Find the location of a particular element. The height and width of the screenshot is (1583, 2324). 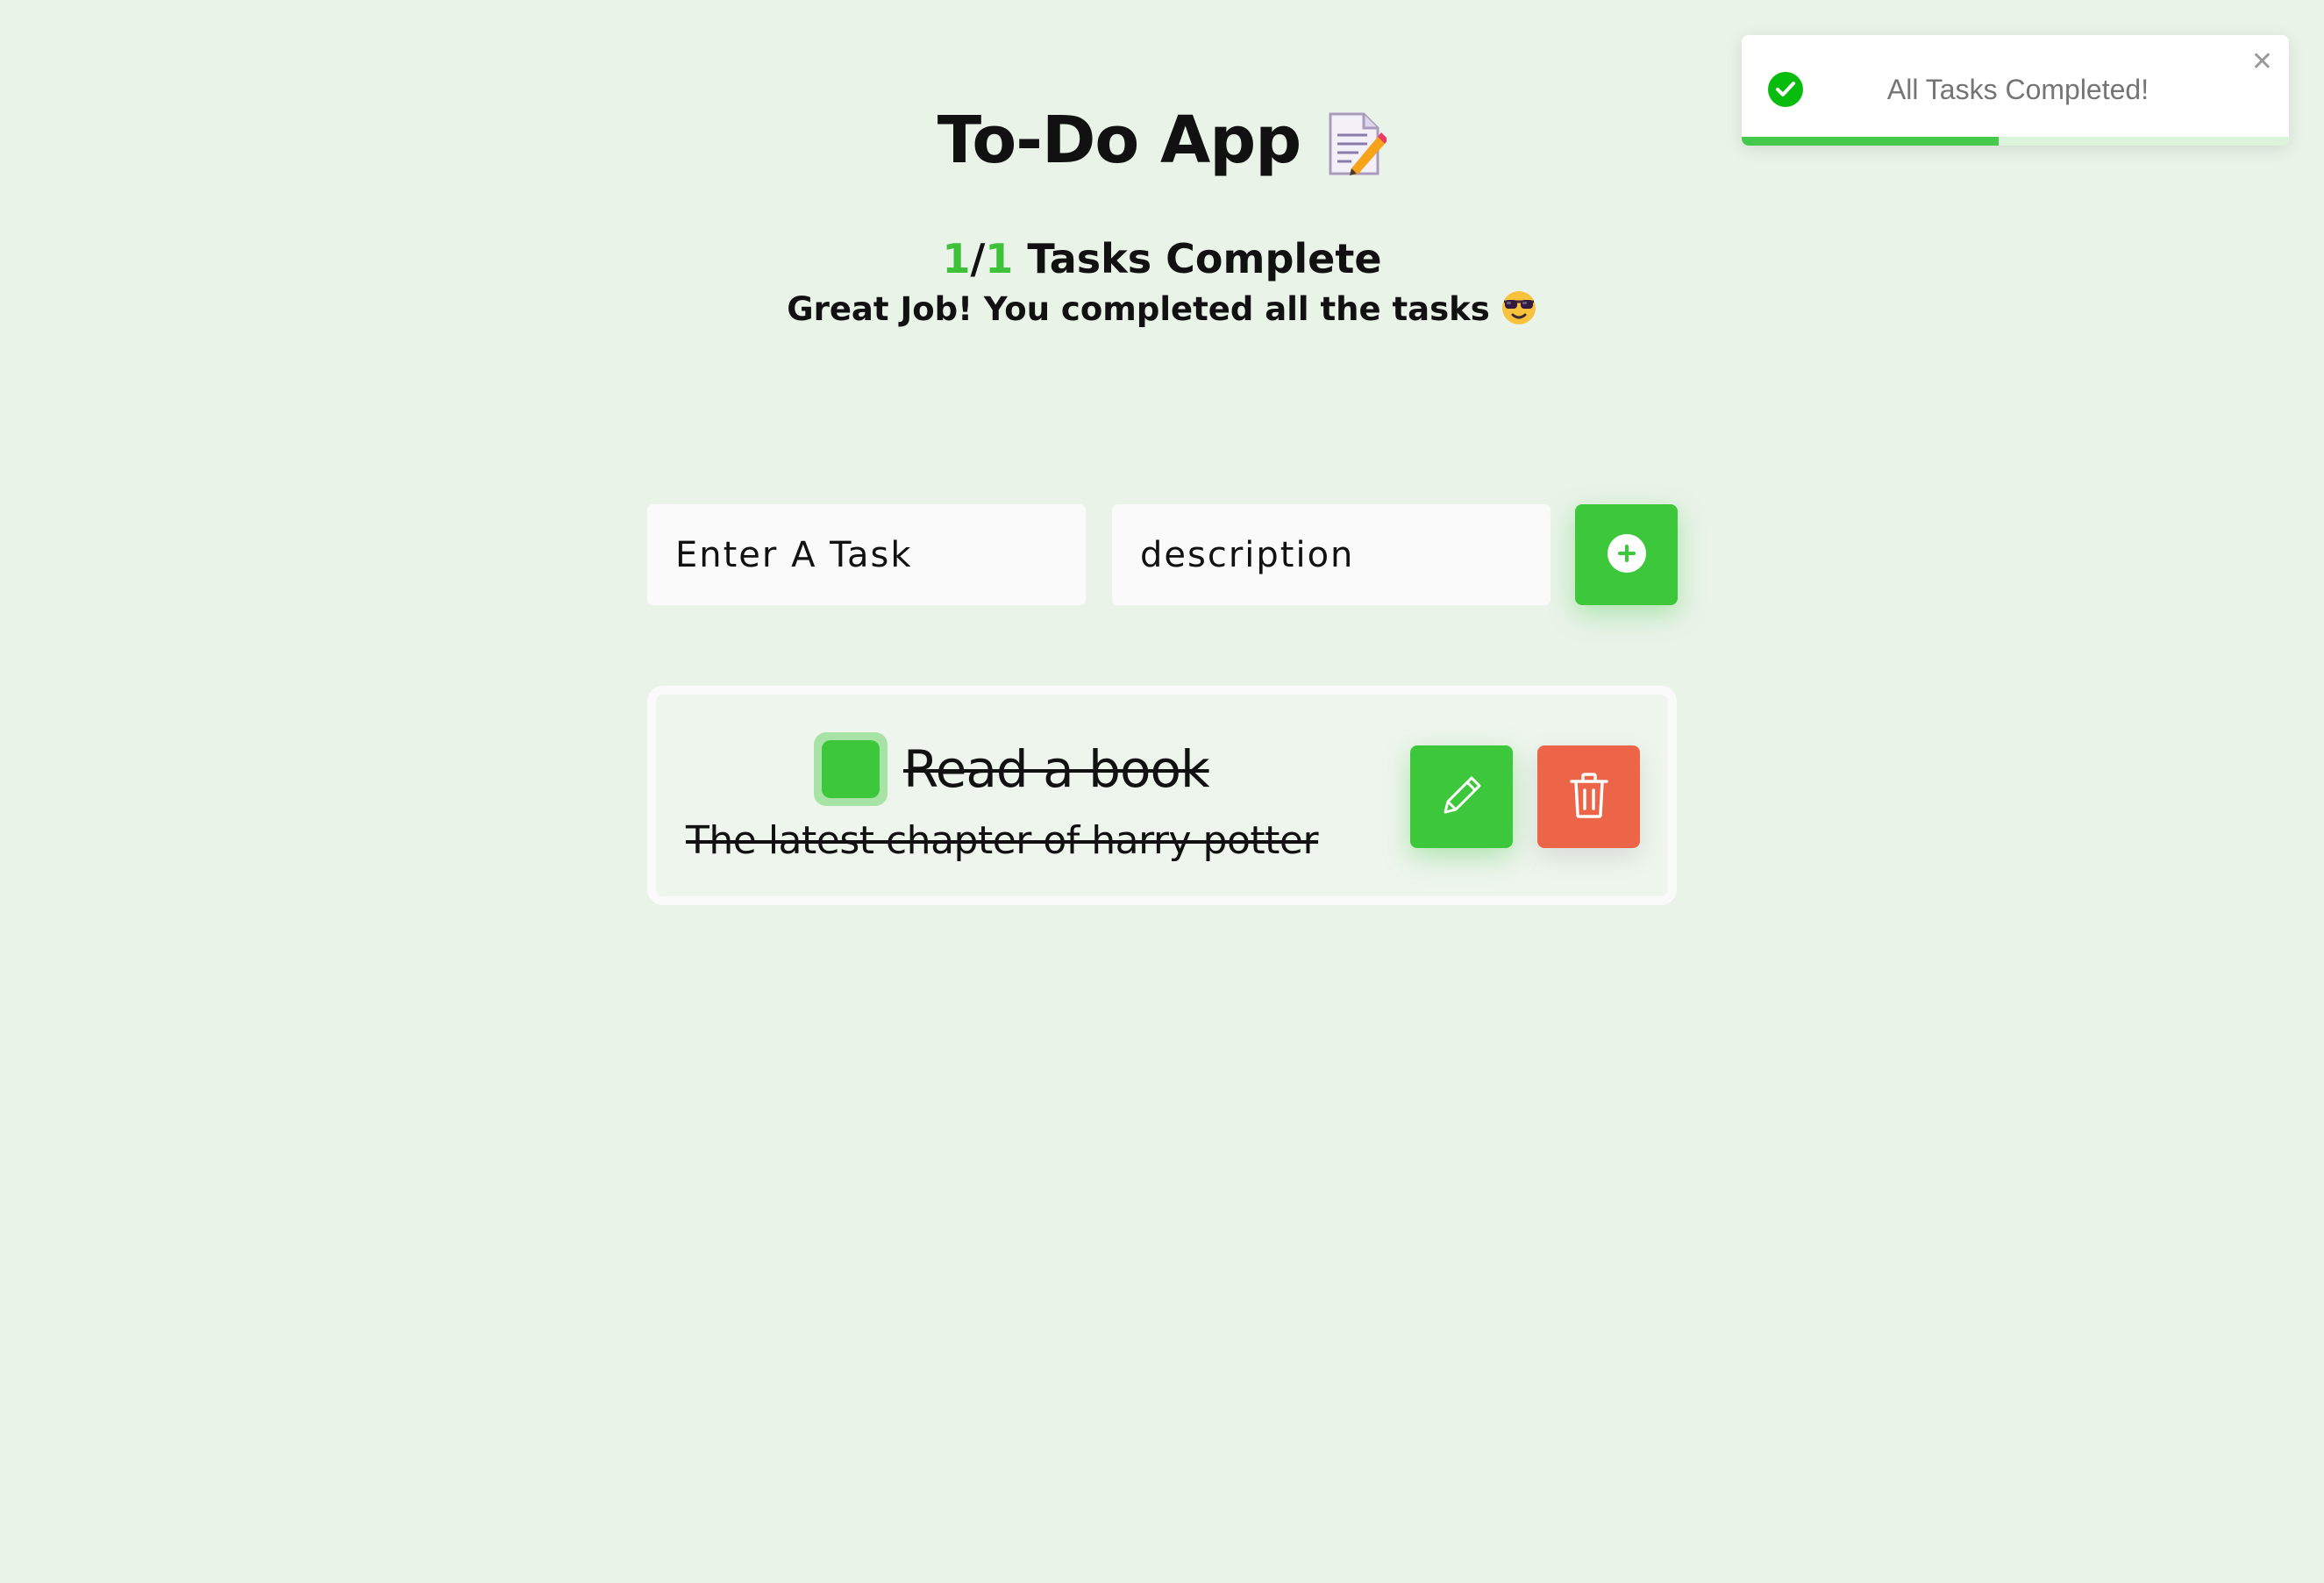

count-label: Tasks Complete is located at coordinates (1204, 258).